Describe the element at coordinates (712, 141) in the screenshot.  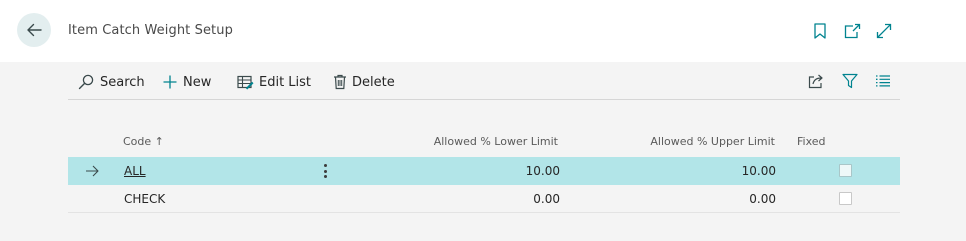
I see `column-header-upper-limit: Allowed % Upper Limit` at that location.